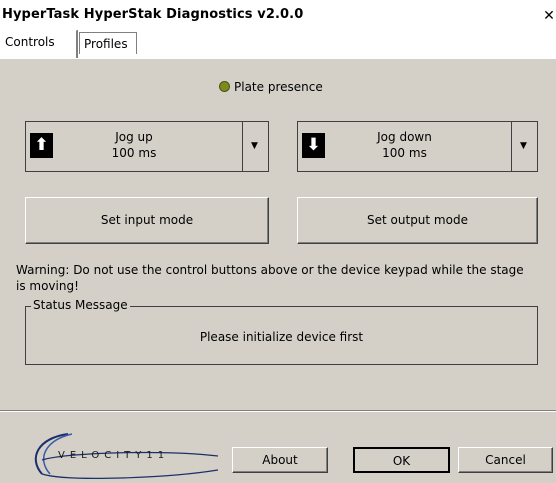 The width and height of the screenshot is (556, 483). I want to click on jog-down-duration: 100 ms, so click(404, 153).